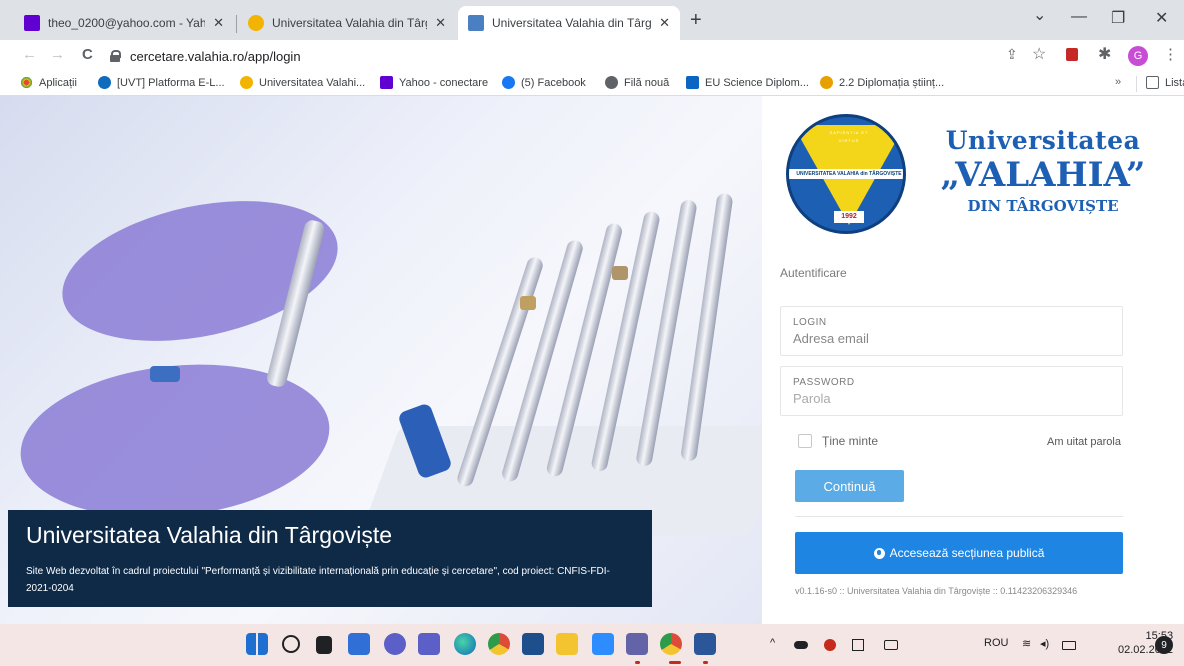 Image resolution: width=1184 pixels, height=666 pixels. Describe the element at coordinates (996, 643) in the screenshot. I see `language-indicator: ROU` at that location.